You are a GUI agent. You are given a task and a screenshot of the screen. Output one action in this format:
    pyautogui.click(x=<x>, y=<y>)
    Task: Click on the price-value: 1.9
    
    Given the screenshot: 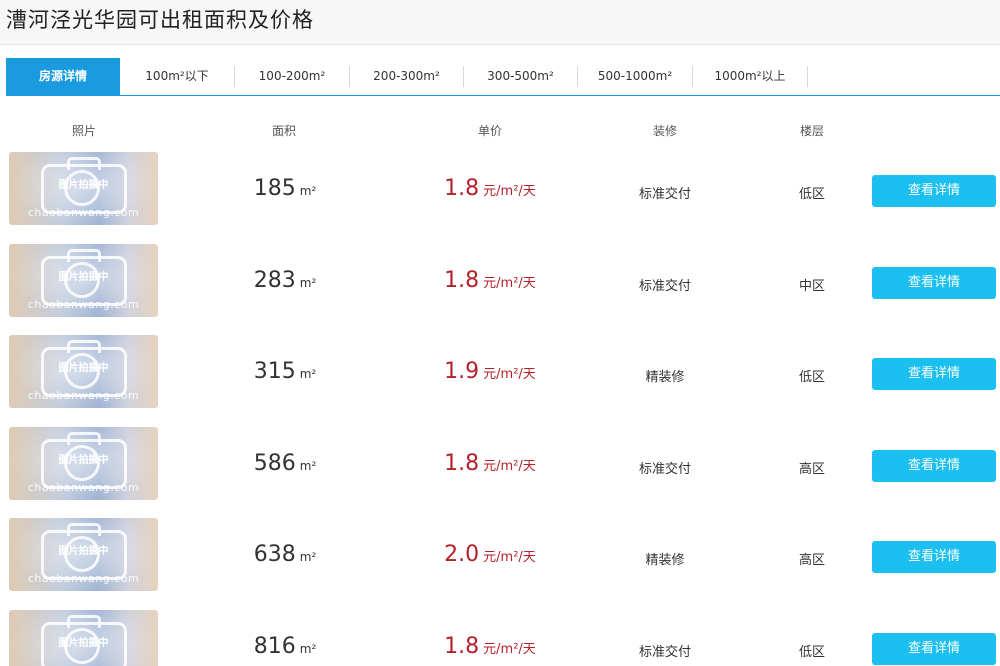 What is the action you would take?
    pyautogui.click(x=462, y=371)
    